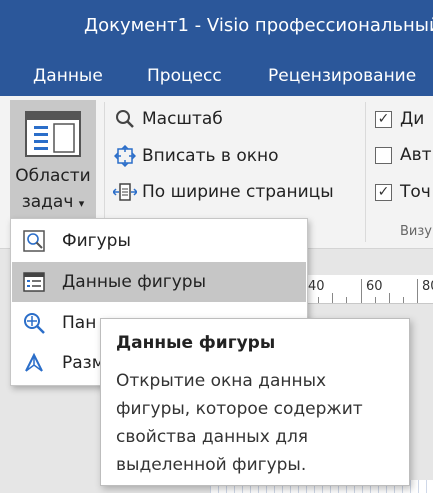 Image resolution: width=433 pixels, height=493 pixels. I want to click on visual-aid-checkbox-2: Авт, so click(403, 155).